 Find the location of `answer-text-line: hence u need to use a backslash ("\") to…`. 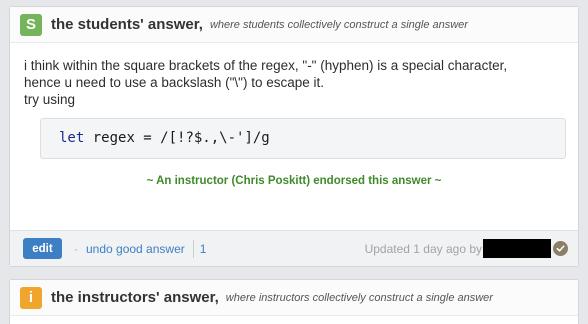

answer-text-line: hence u need to use a backslash ("\") to… is located at coordinates (174, 82).